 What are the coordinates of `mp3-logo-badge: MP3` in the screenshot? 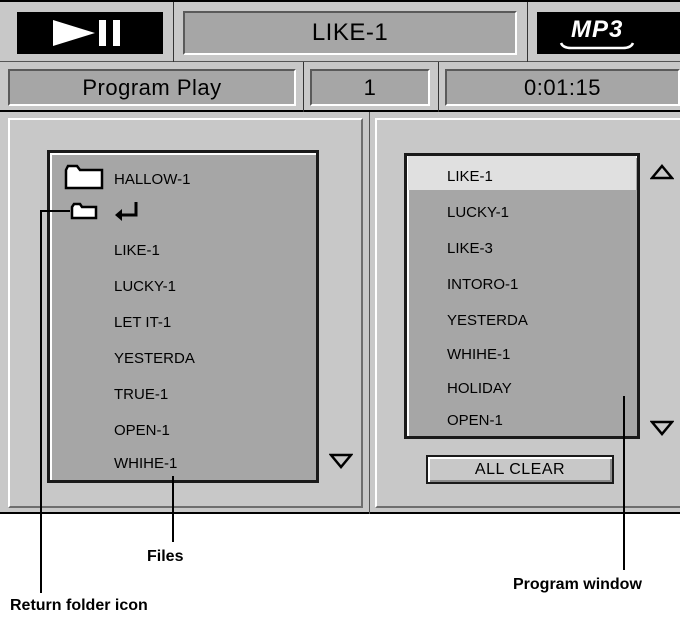 It's located at (608, 33).